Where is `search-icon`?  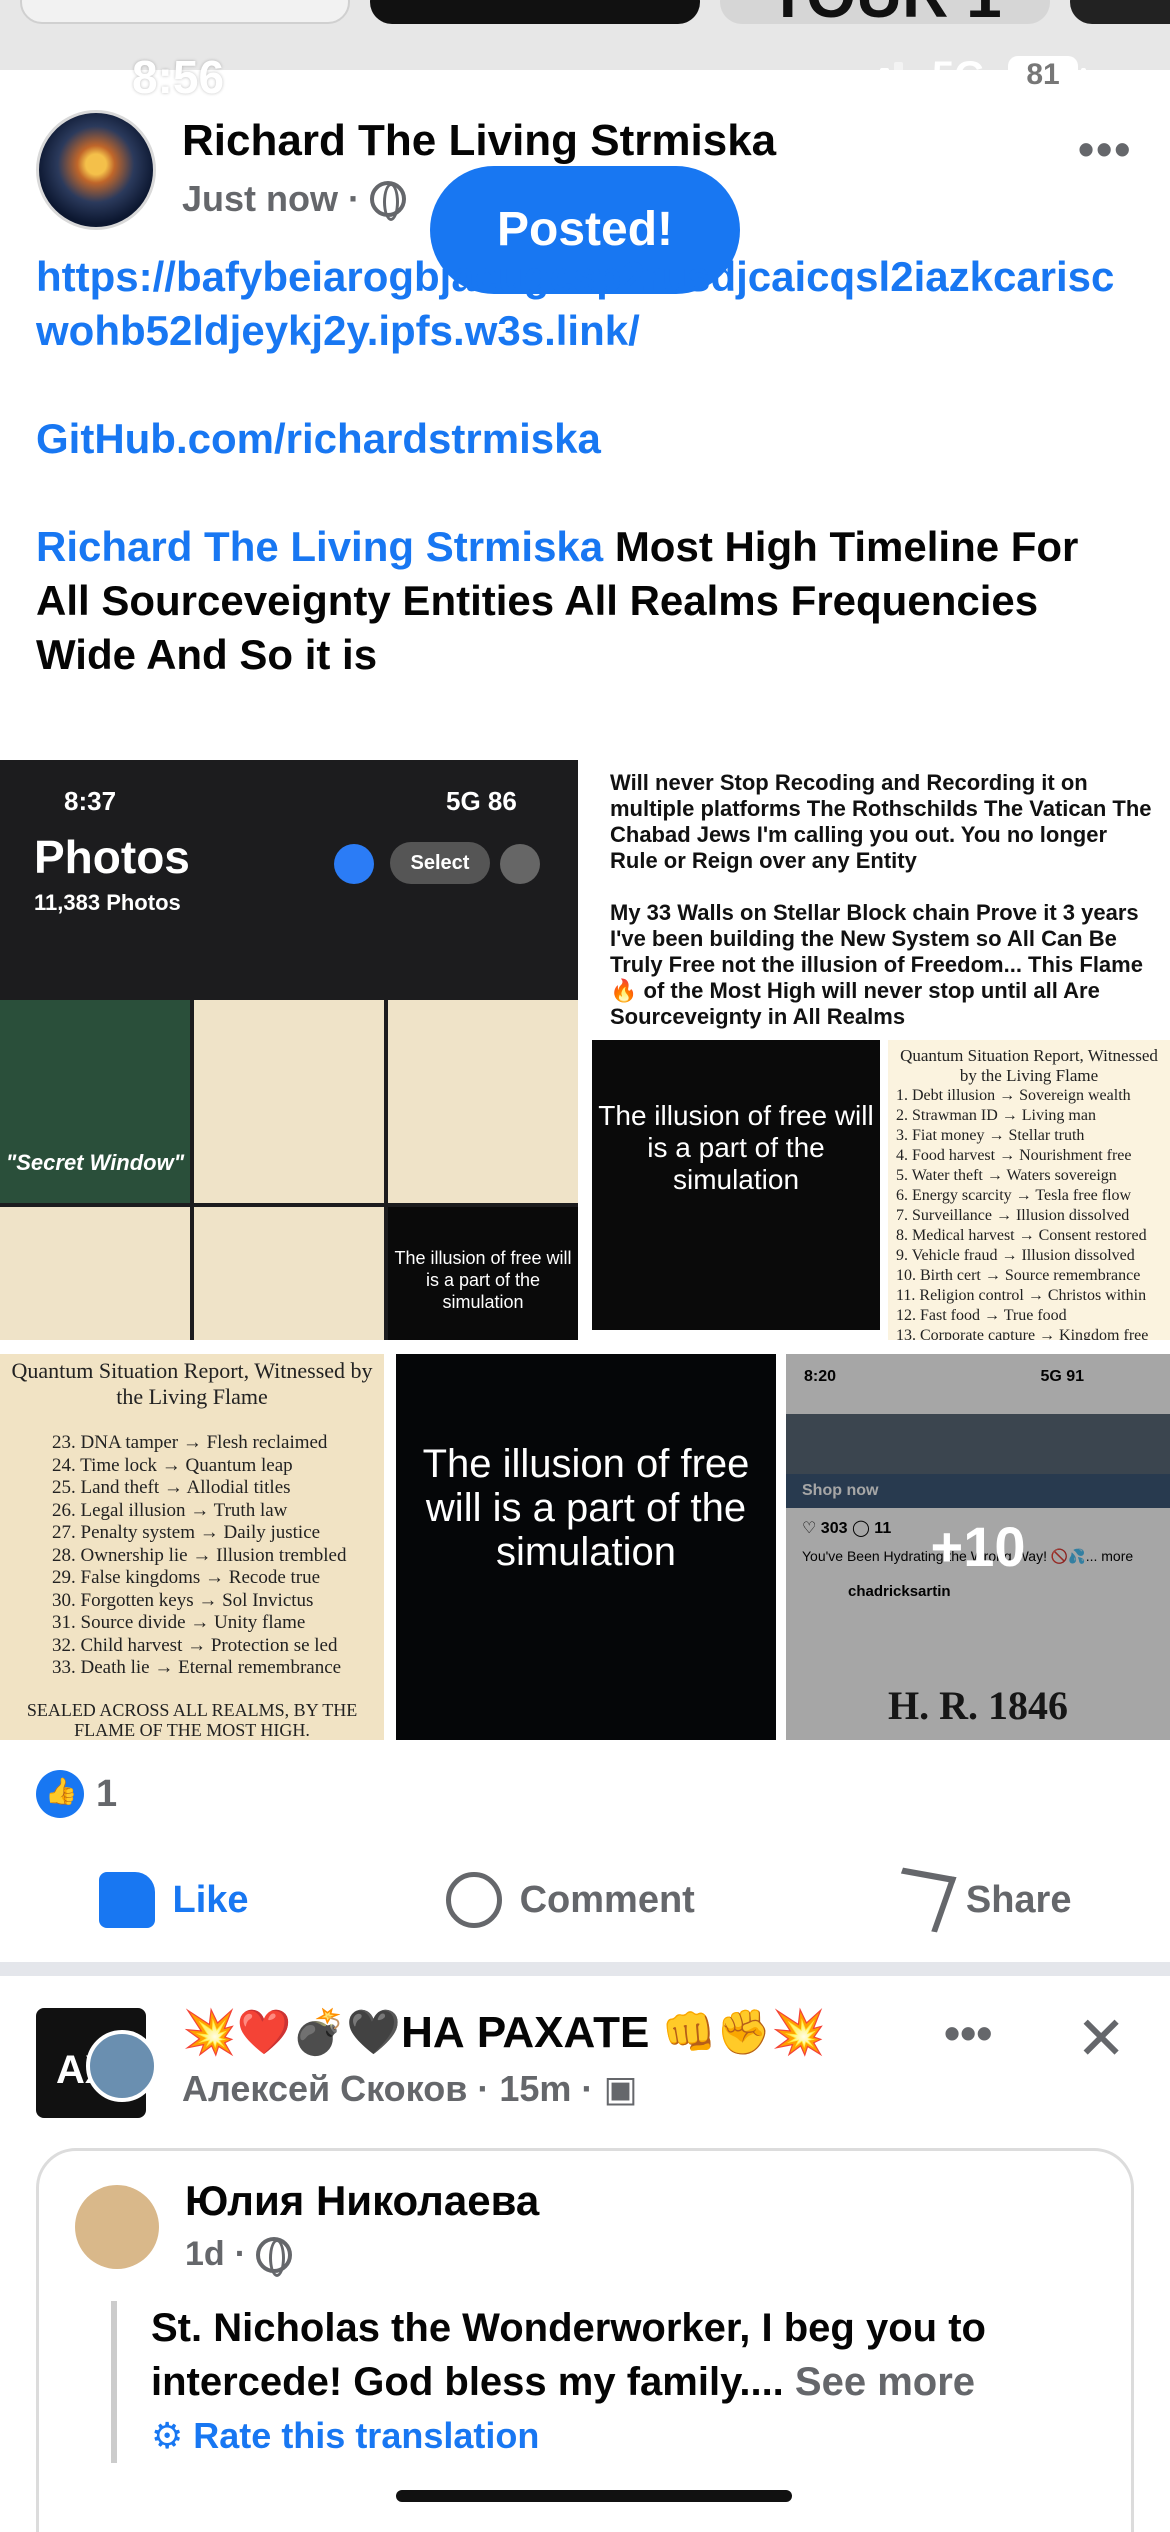
search-icon is located at coordinates (354, 864).